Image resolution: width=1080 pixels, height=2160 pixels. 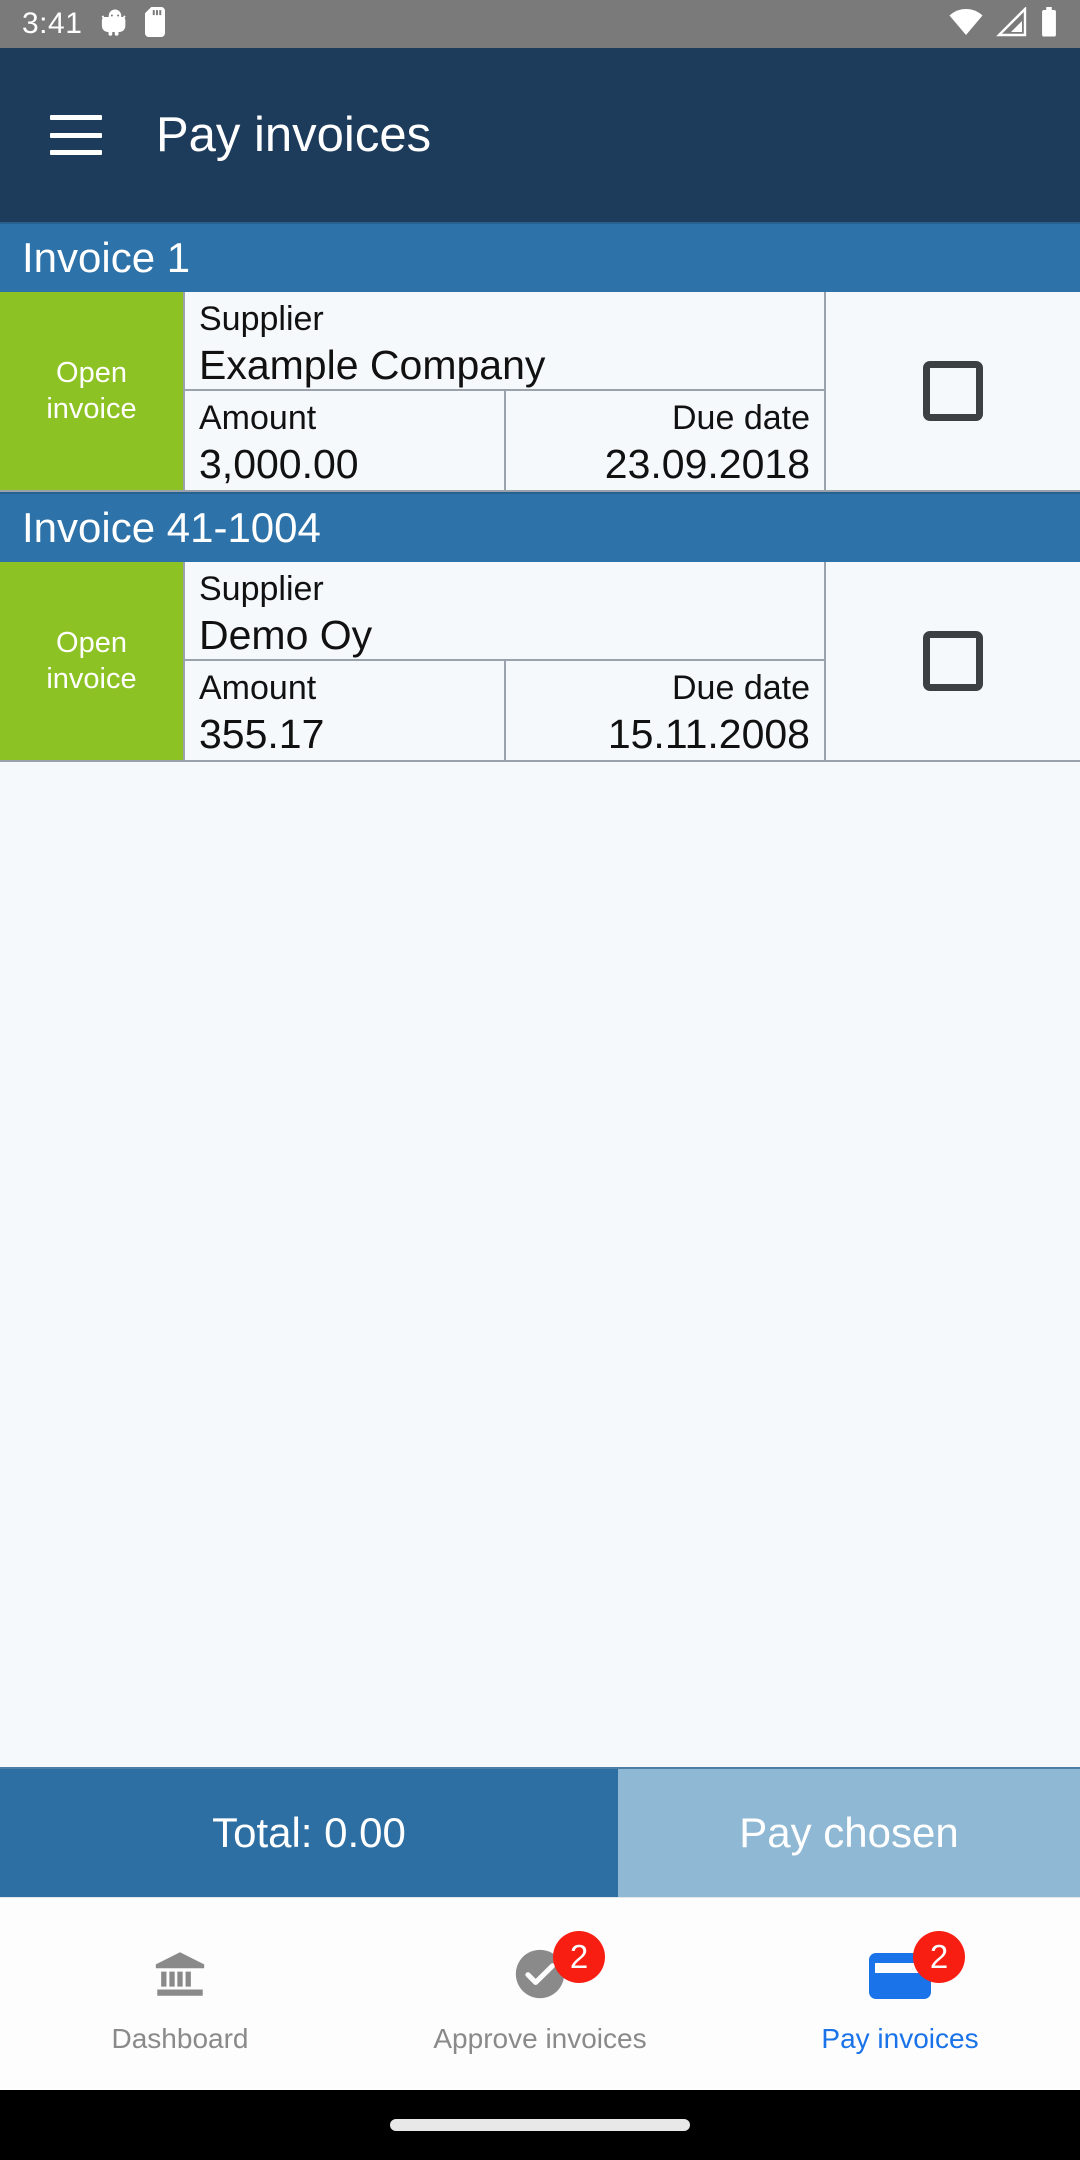 I want to click on hamburger-menu-icon, so click(x=76, y=135).